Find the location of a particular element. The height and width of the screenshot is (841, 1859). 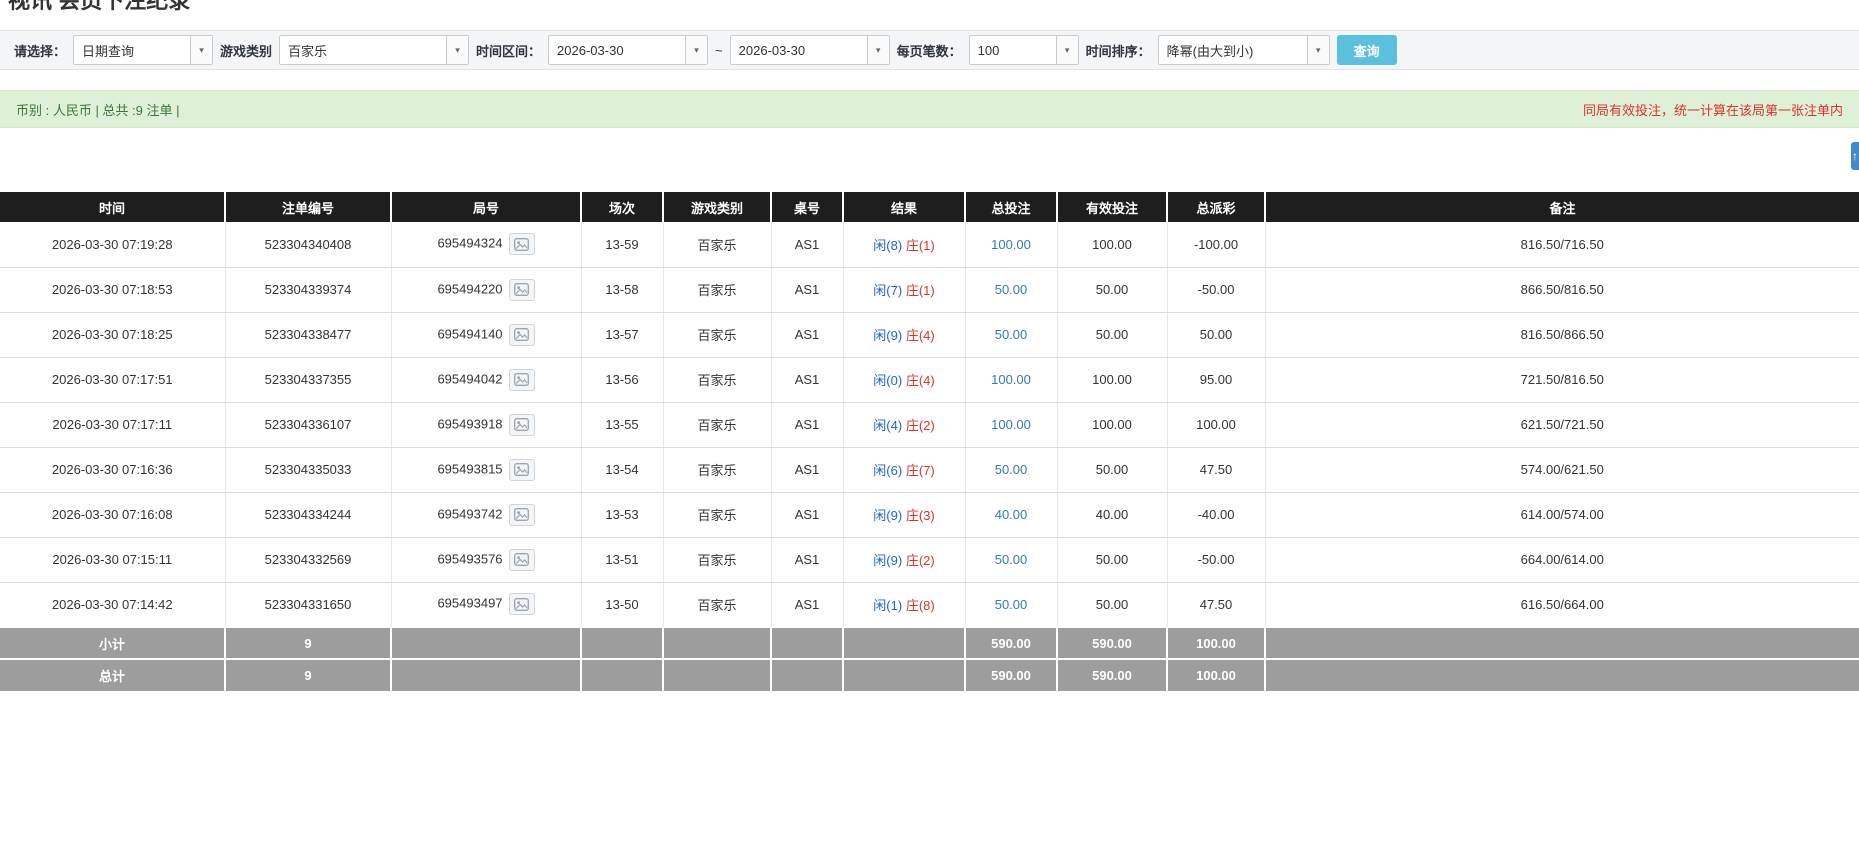

subtotal-payout-cell: 100.00 is located at coordinates (1216, 642).